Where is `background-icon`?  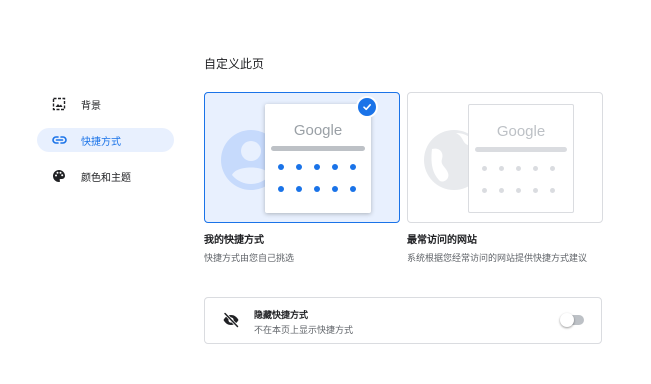
background-icon is located at coordinates (59, 104).